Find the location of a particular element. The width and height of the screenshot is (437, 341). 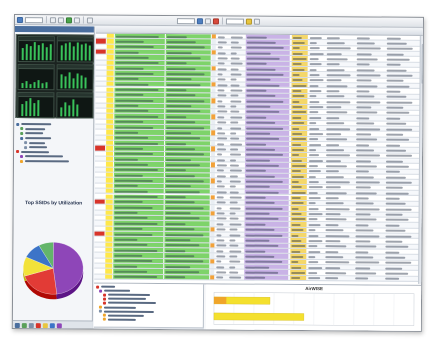

network-icon is located at coordinates (24, 326).